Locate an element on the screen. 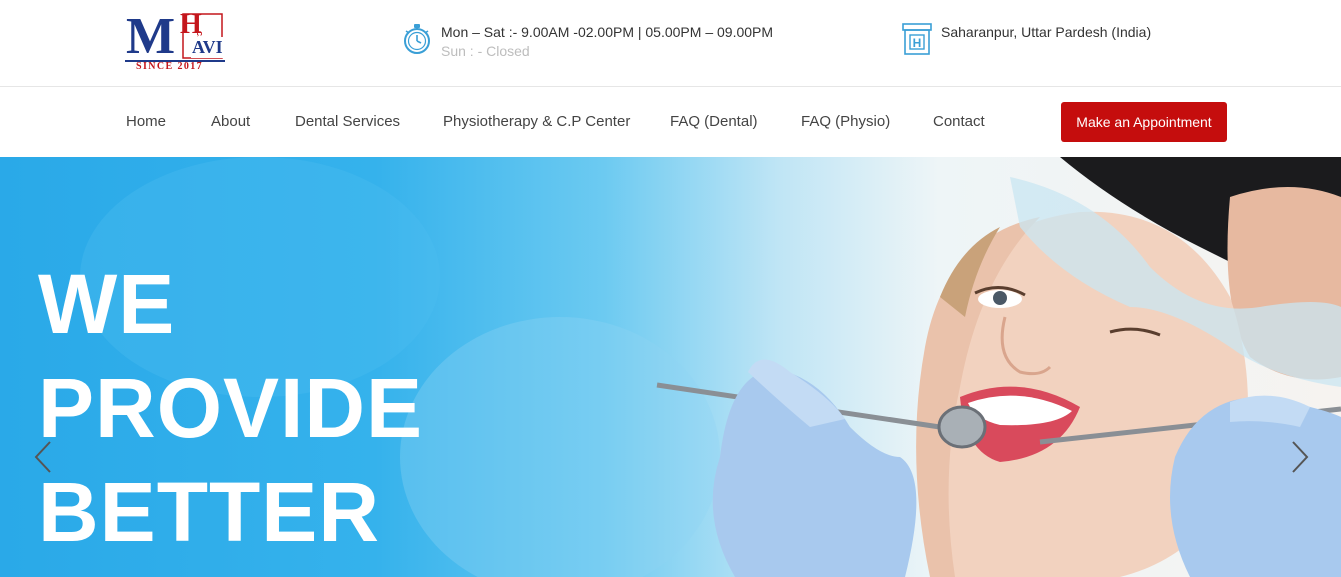  logo-avi-text: AVI is located at coordinates (207, 47).